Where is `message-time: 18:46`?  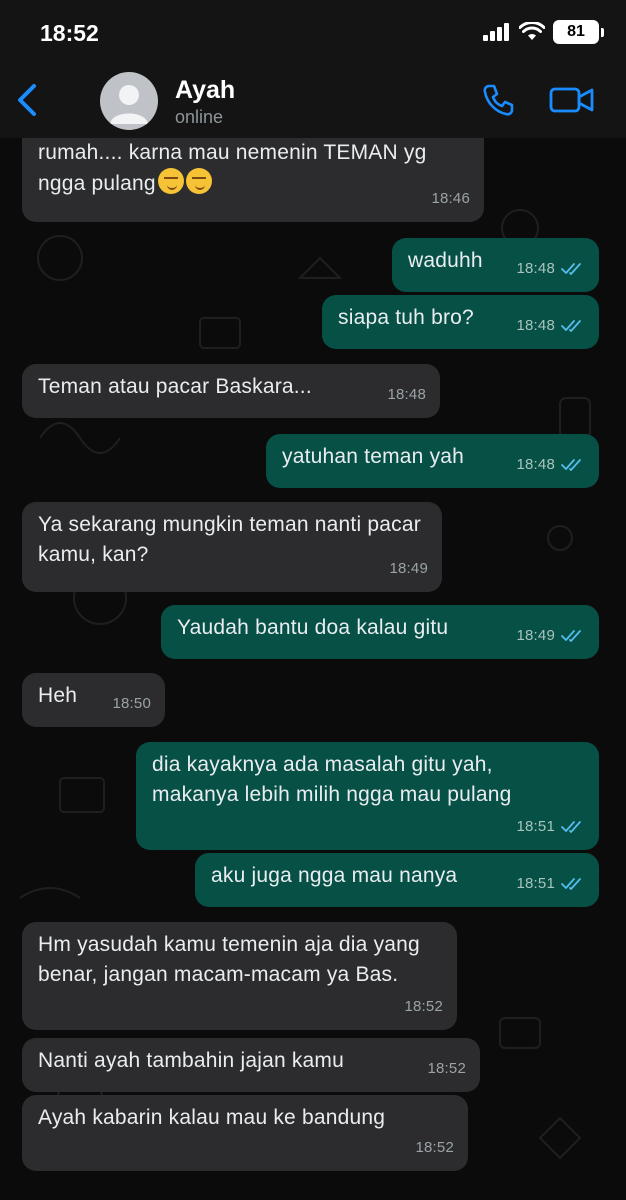
message-time: 18:46 is located at coordinates (450, 198).